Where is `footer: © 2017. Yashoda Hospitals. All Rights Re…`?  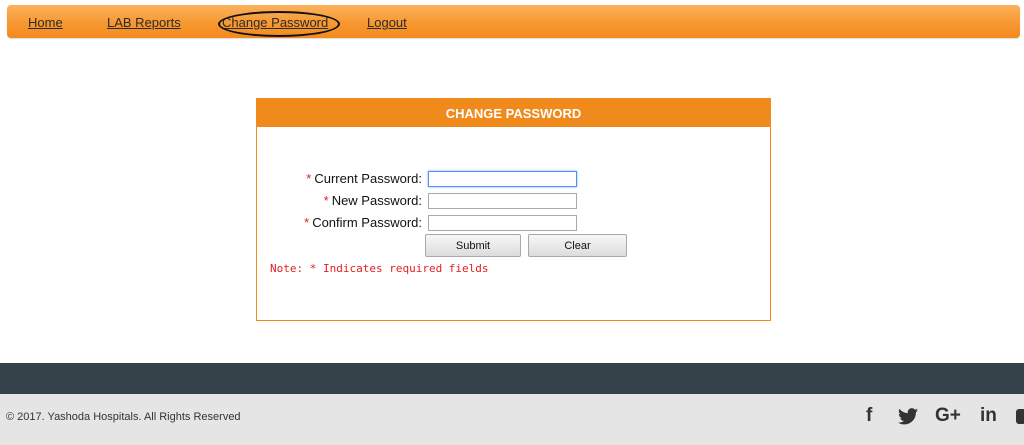
footer: © 2017. Yashoda Hospitals. All Rights Re… is located at coordinates (512, 419).